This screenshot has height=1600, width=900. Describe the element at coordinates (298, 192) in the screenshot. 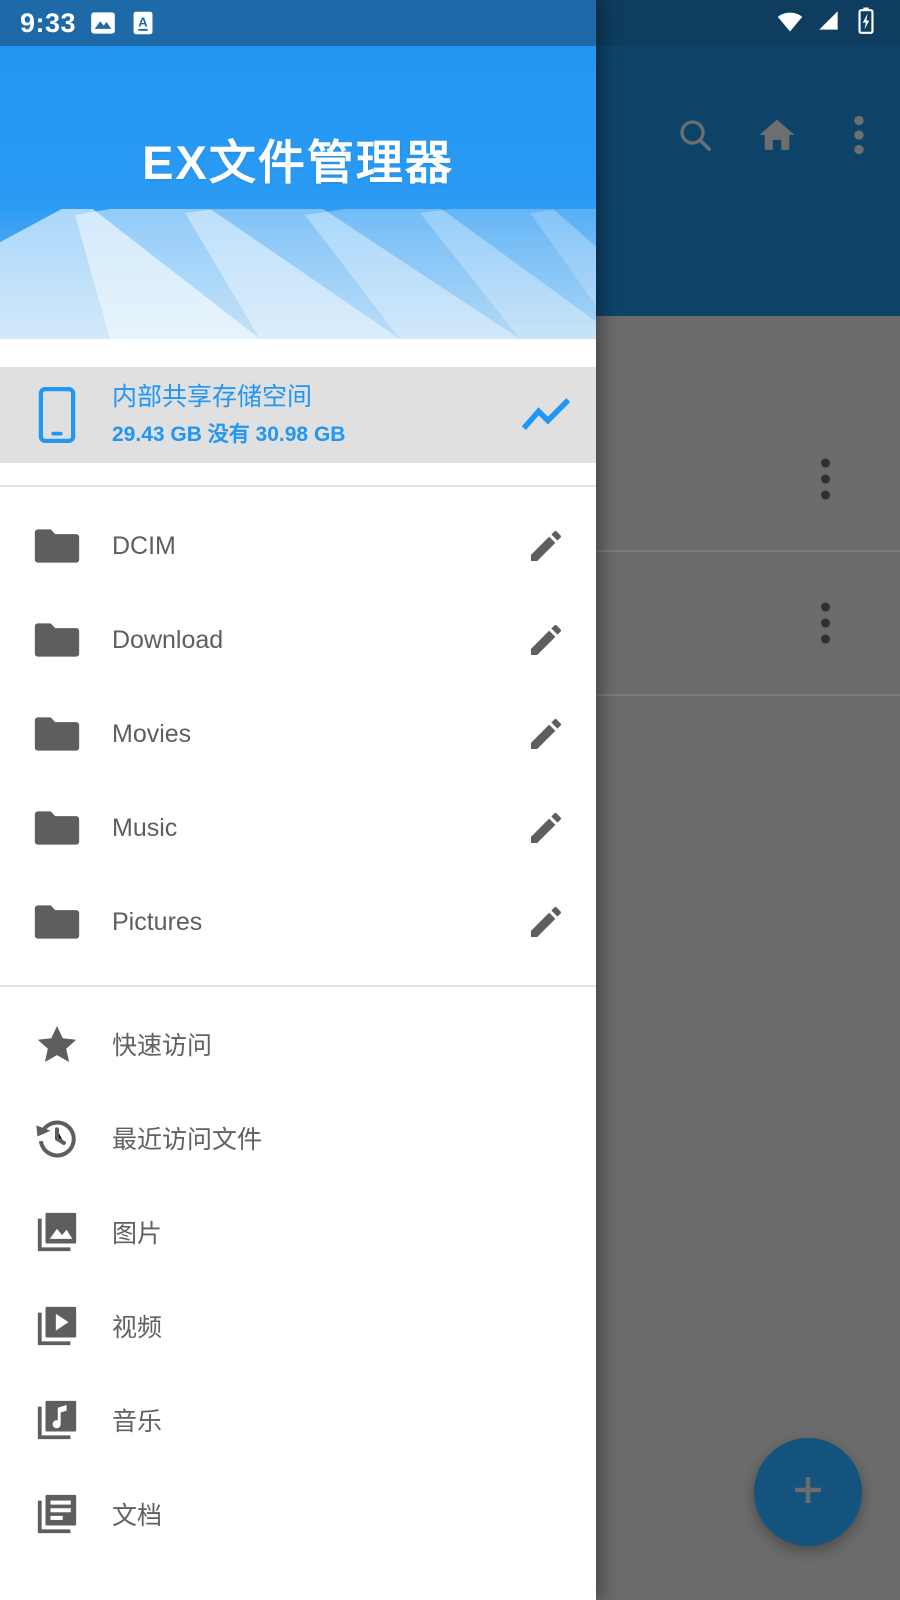

I see `drawer-header: EX文件管理器` at that location.